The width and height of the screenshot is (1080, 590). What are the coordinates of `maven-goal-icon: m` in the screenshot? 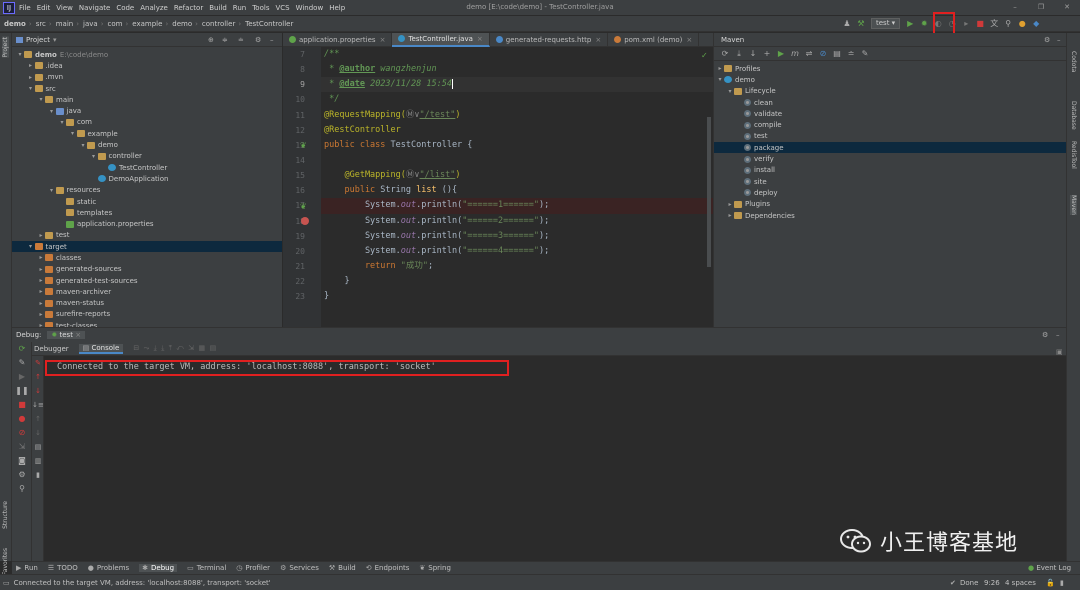 It's located at (795, 54).